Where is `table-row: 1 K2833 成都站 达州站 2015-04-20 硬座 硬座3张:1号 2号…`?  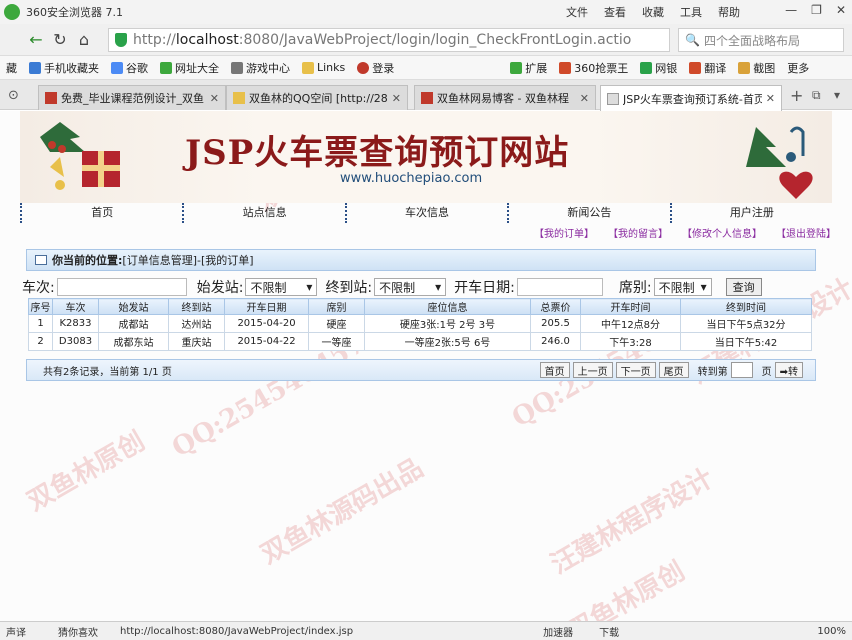 table-row: 1 K2833 成都站 达州站 2015-04-20 硬座 硬座3张:1号 2号… is located at coordinates (420, 323).